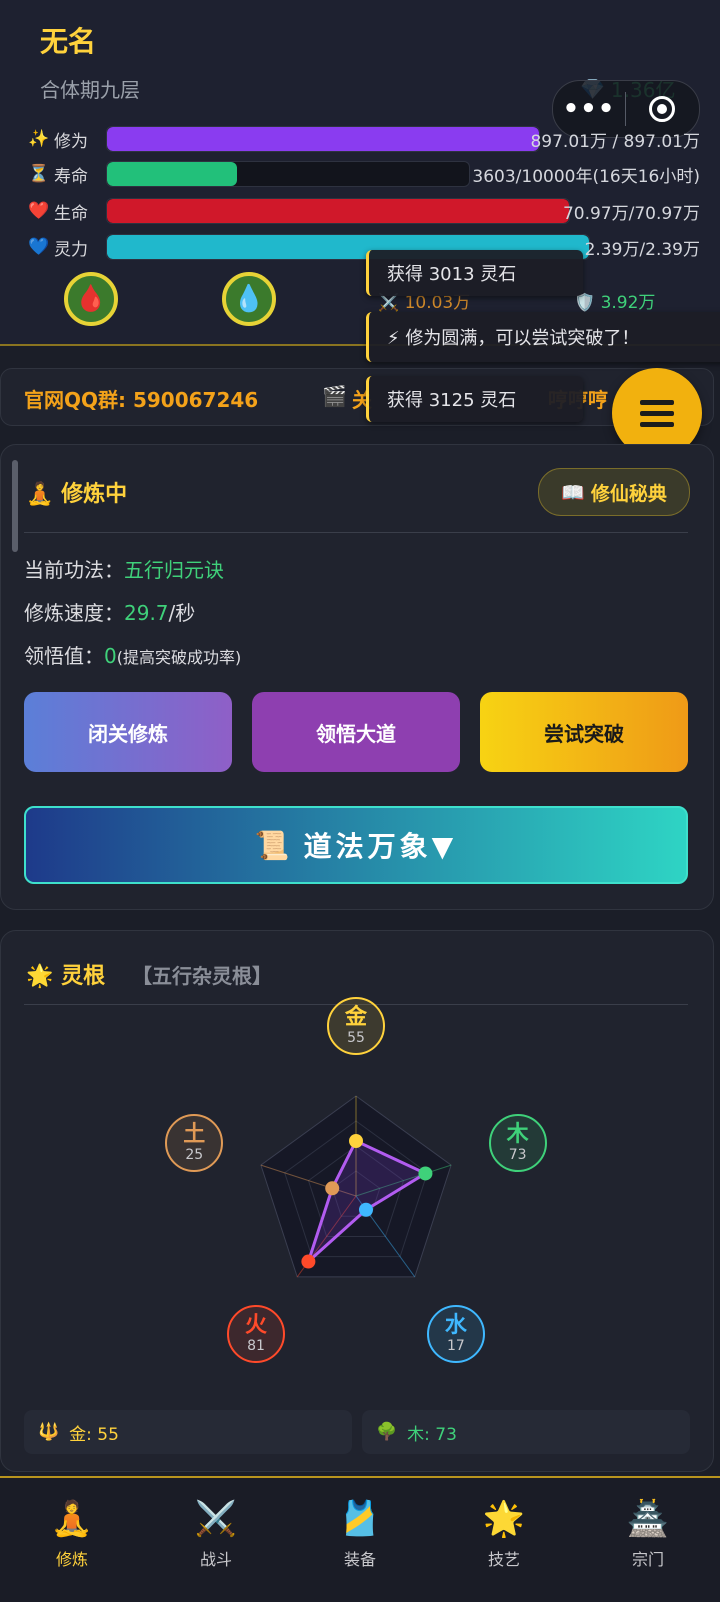  What do you see at coordinates (425, 1173) in the screenshot?
I see `radar-point-木` at bounding box center [425, 1173].